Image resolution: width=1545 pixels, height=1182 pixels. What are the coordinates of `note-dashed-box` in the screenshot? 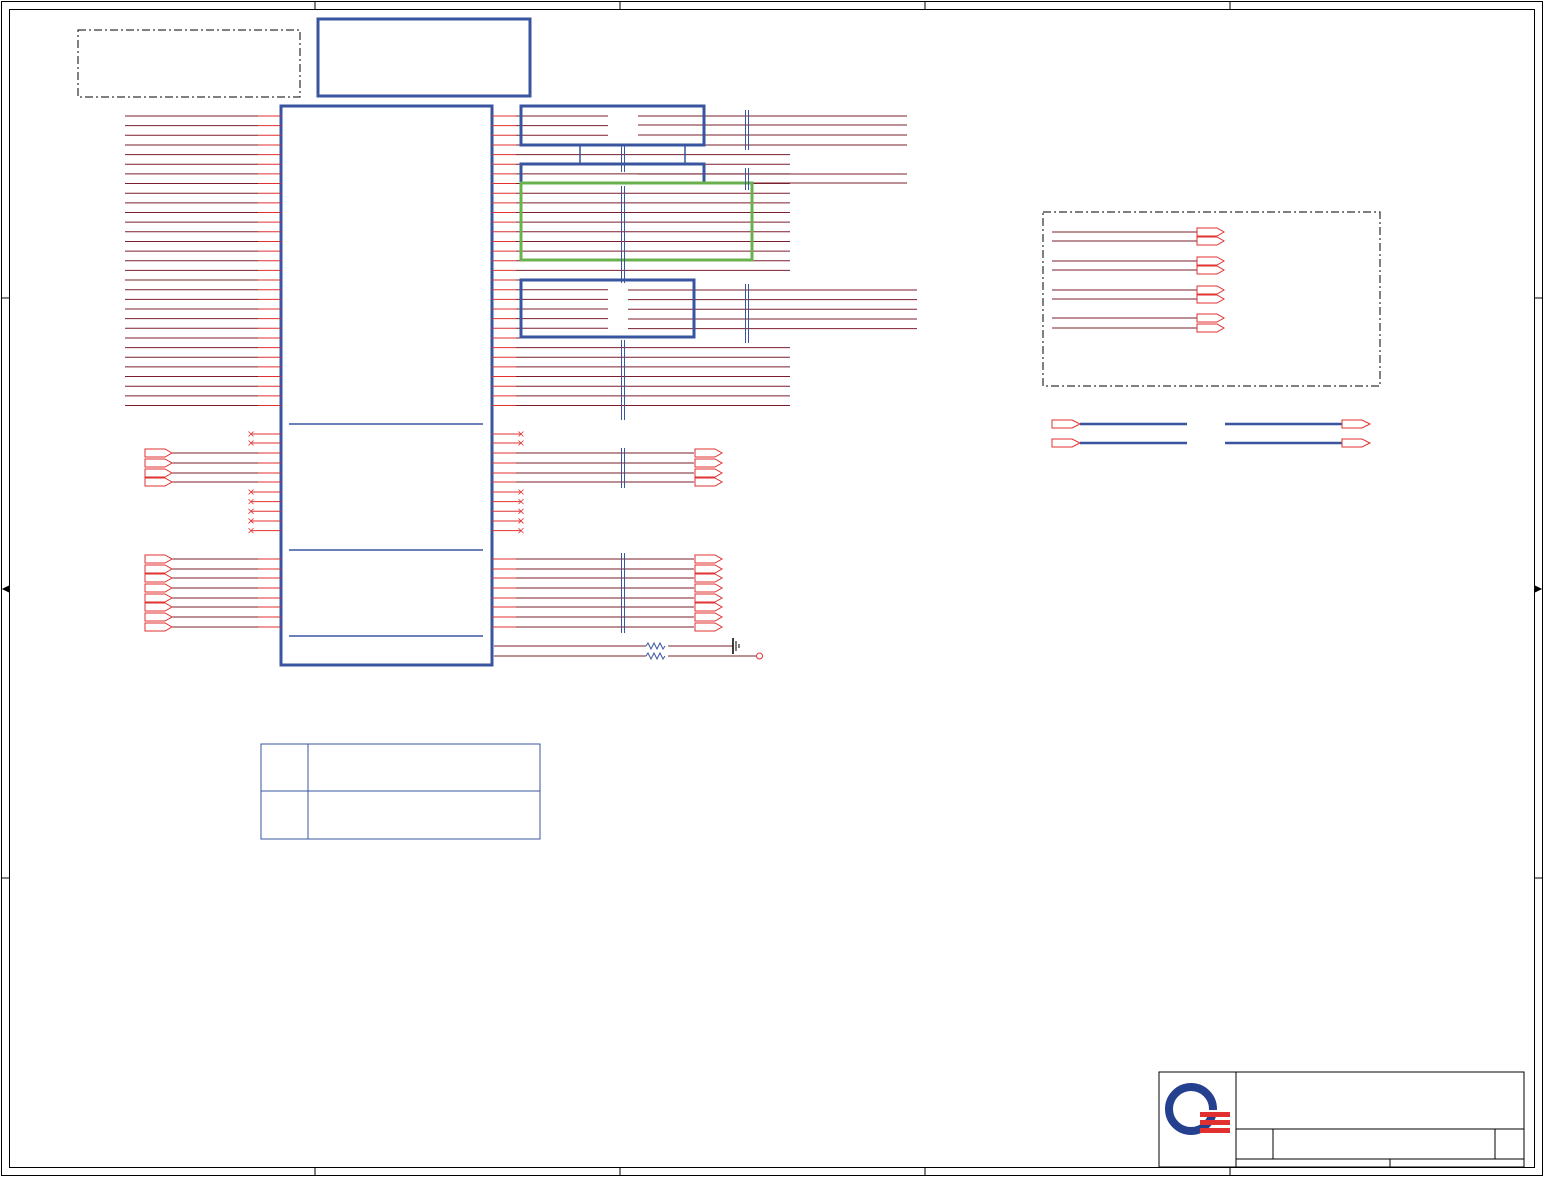 It's located at (189, 63).